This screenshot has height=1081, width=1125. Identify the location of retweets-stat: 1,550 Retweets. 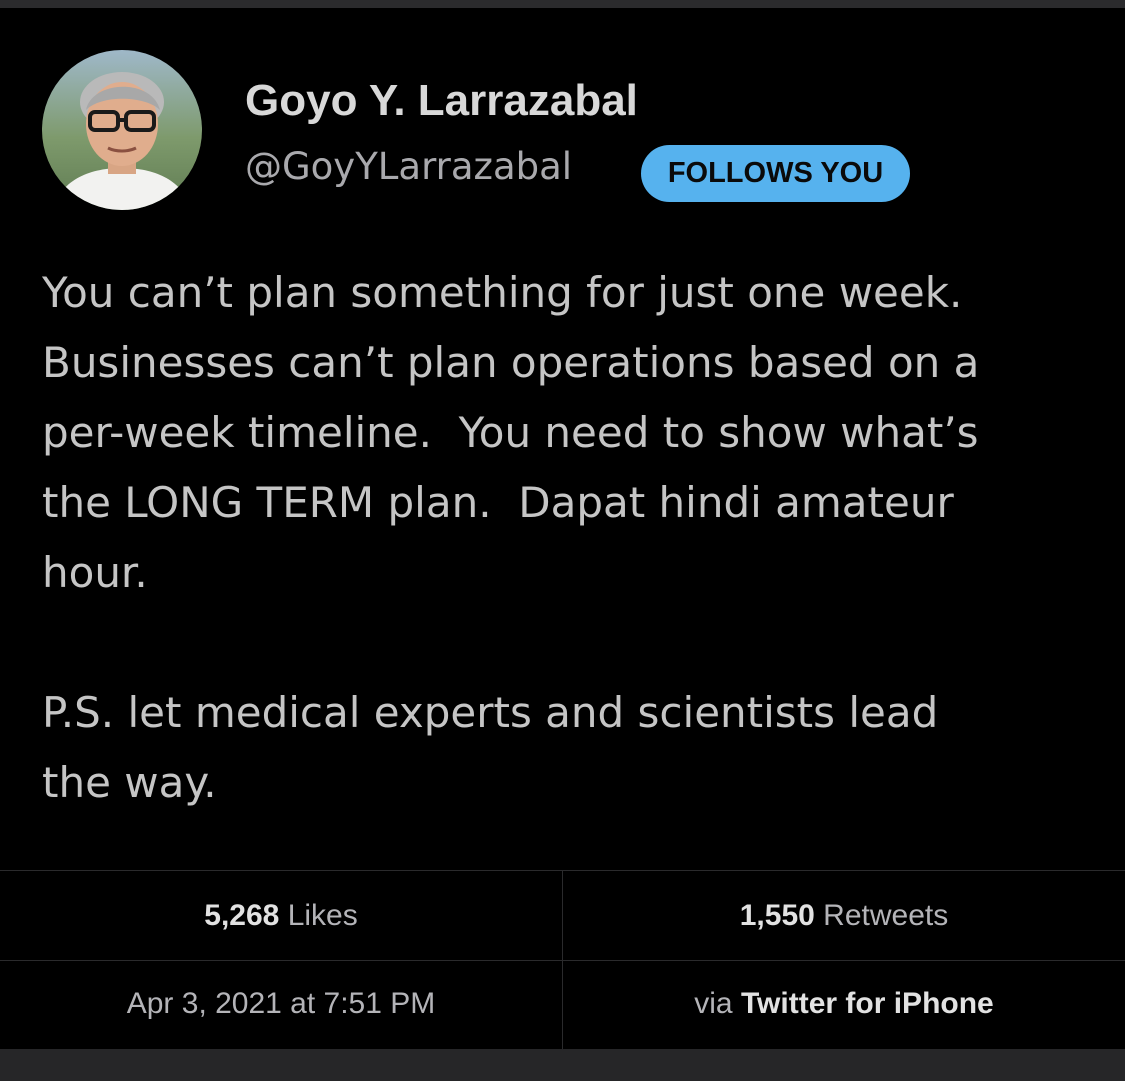
(844, 916).